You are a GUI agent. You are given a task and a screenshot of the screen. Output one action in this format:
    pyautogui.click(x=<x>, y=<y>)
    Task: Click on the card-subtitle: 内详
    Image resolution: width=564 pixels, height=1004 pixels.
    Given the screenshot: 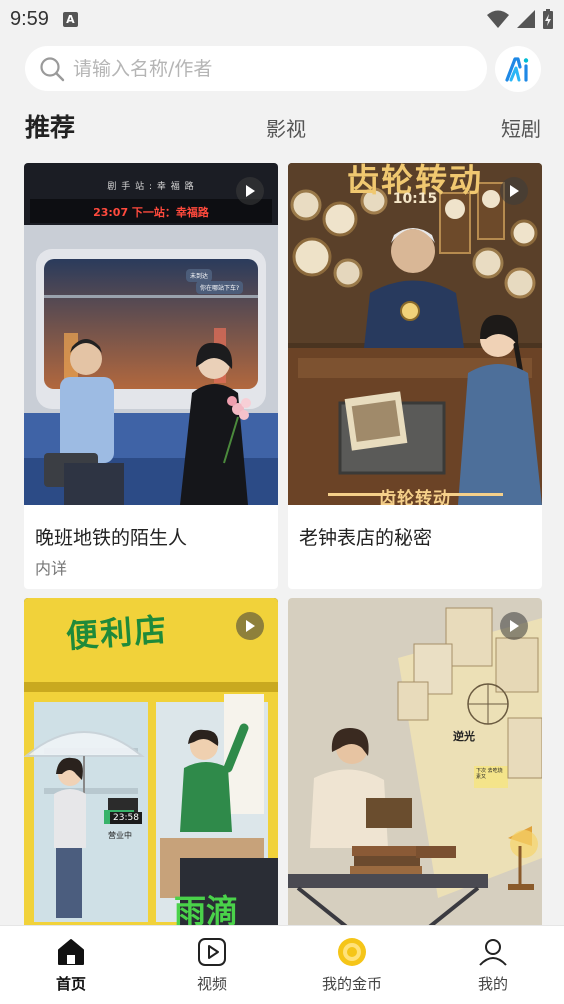 What is the action you would take?
    pyautogui.click(x=51, y=568)
    